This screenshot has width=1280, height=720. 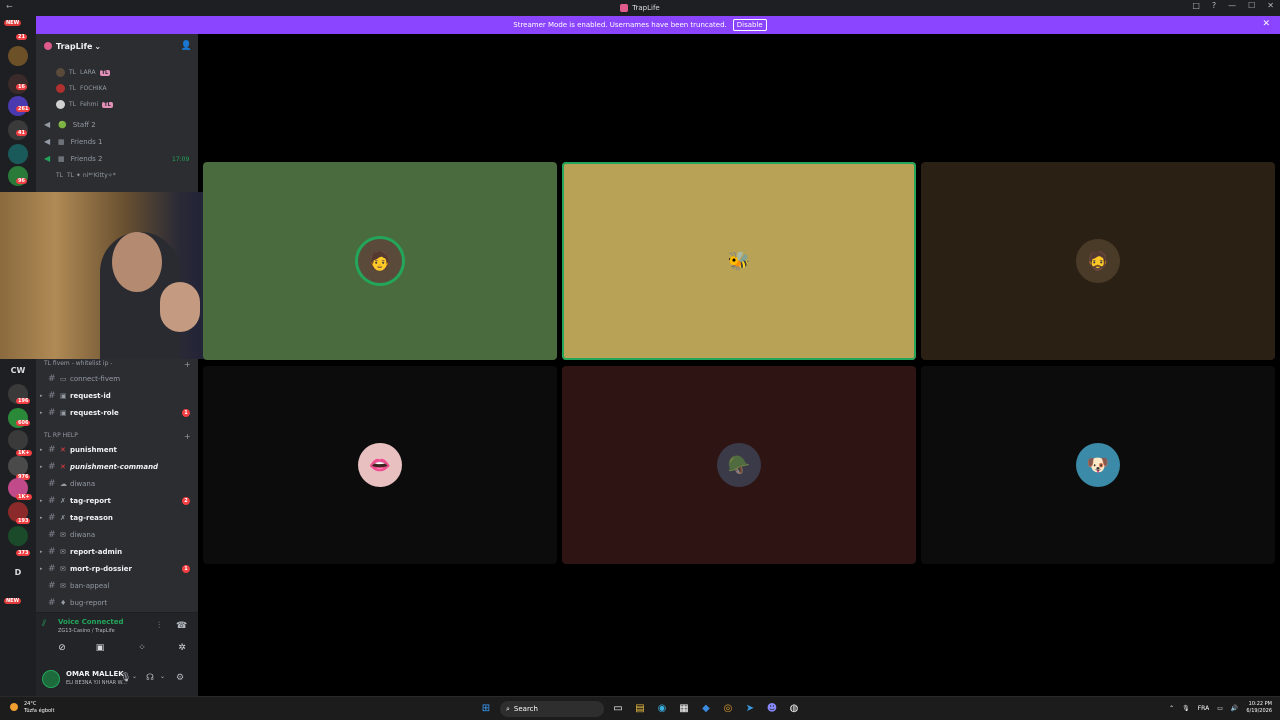 What do you see at coordinates (150, 678) in the screenshot?
I see `headphones-icon: ☊` at bounding box center [150, 678].